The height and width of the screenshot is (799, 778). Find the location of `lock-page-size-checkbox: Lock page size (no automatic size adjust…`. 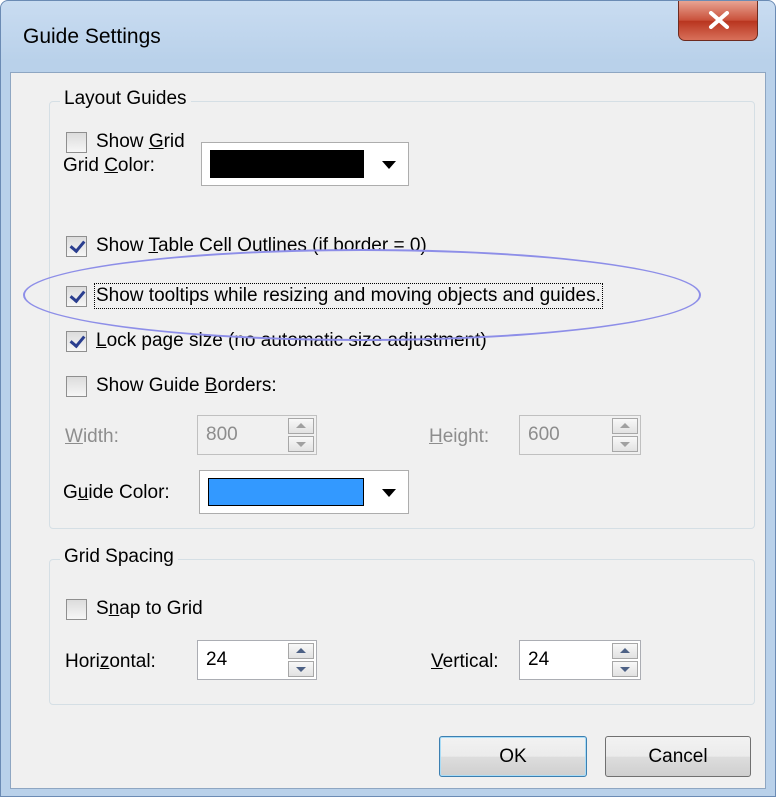

lock-page-size-checkbox: Lock page size (no automatic size adjust… is located at coordinates (276, 341).